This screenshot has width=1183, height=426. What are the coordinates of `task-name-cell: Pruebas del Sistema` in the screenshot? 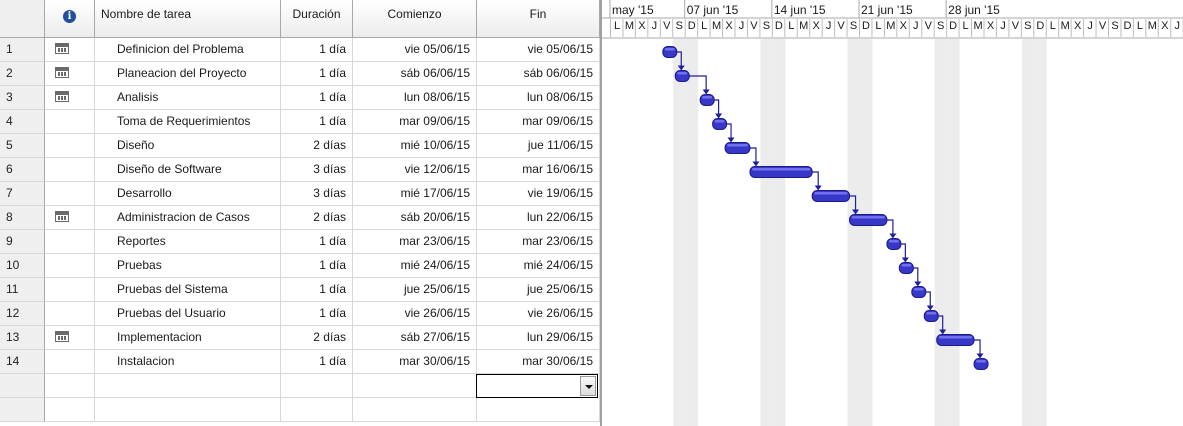 It's located at (188, 290).